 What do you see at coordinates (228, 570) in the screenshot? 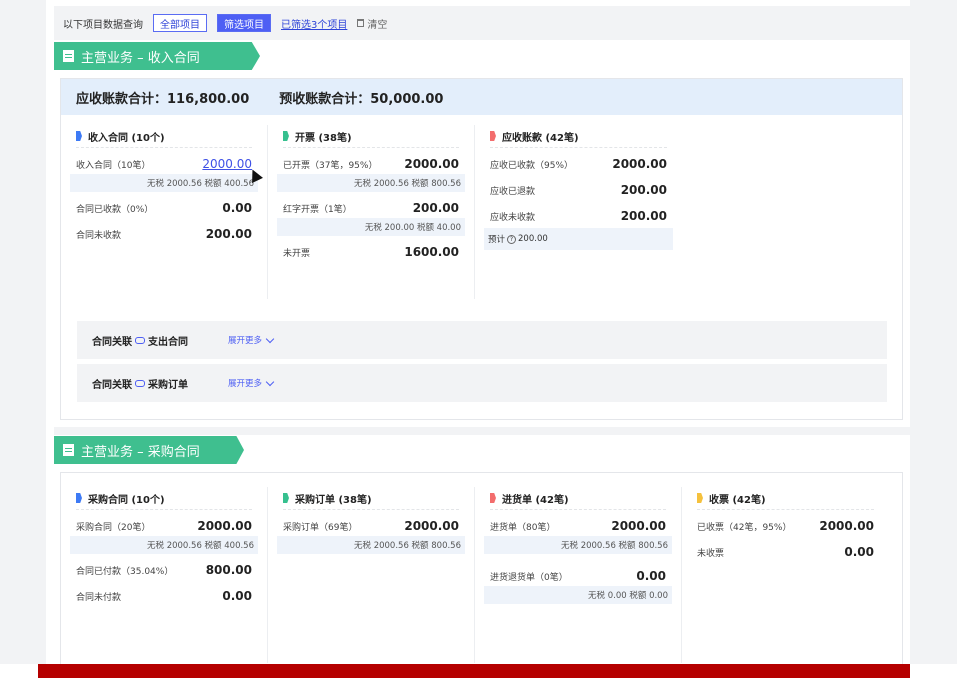
I see `stat-value: 800.00` at bounding box center [228, 570].